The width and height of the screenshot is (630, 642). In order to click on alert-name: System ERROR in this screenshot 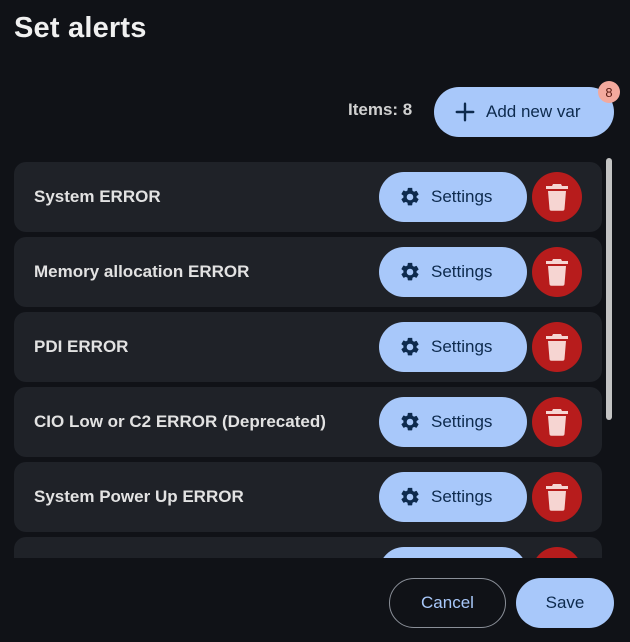, I will do `click(97, 196)`.